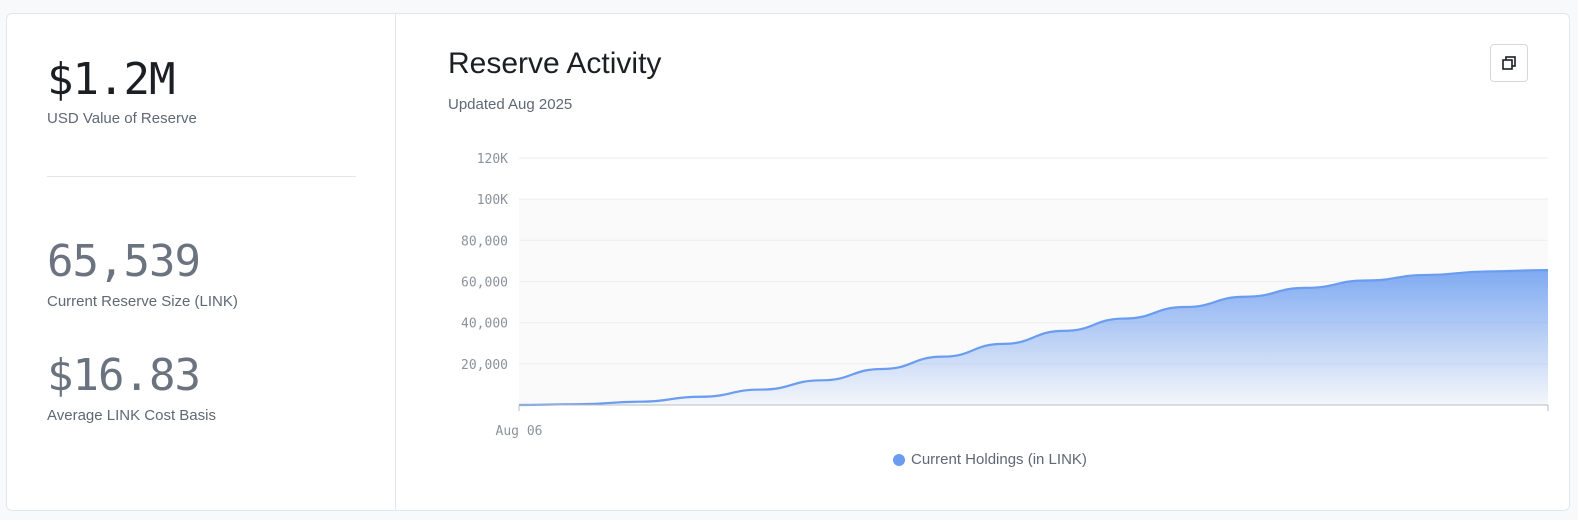 Image resolution: width=1578 pixels, height=520 pixels. Describe the element at coordinates (484, 241) in the screenshot. I see `y-tick-label: 80,000` at that location.